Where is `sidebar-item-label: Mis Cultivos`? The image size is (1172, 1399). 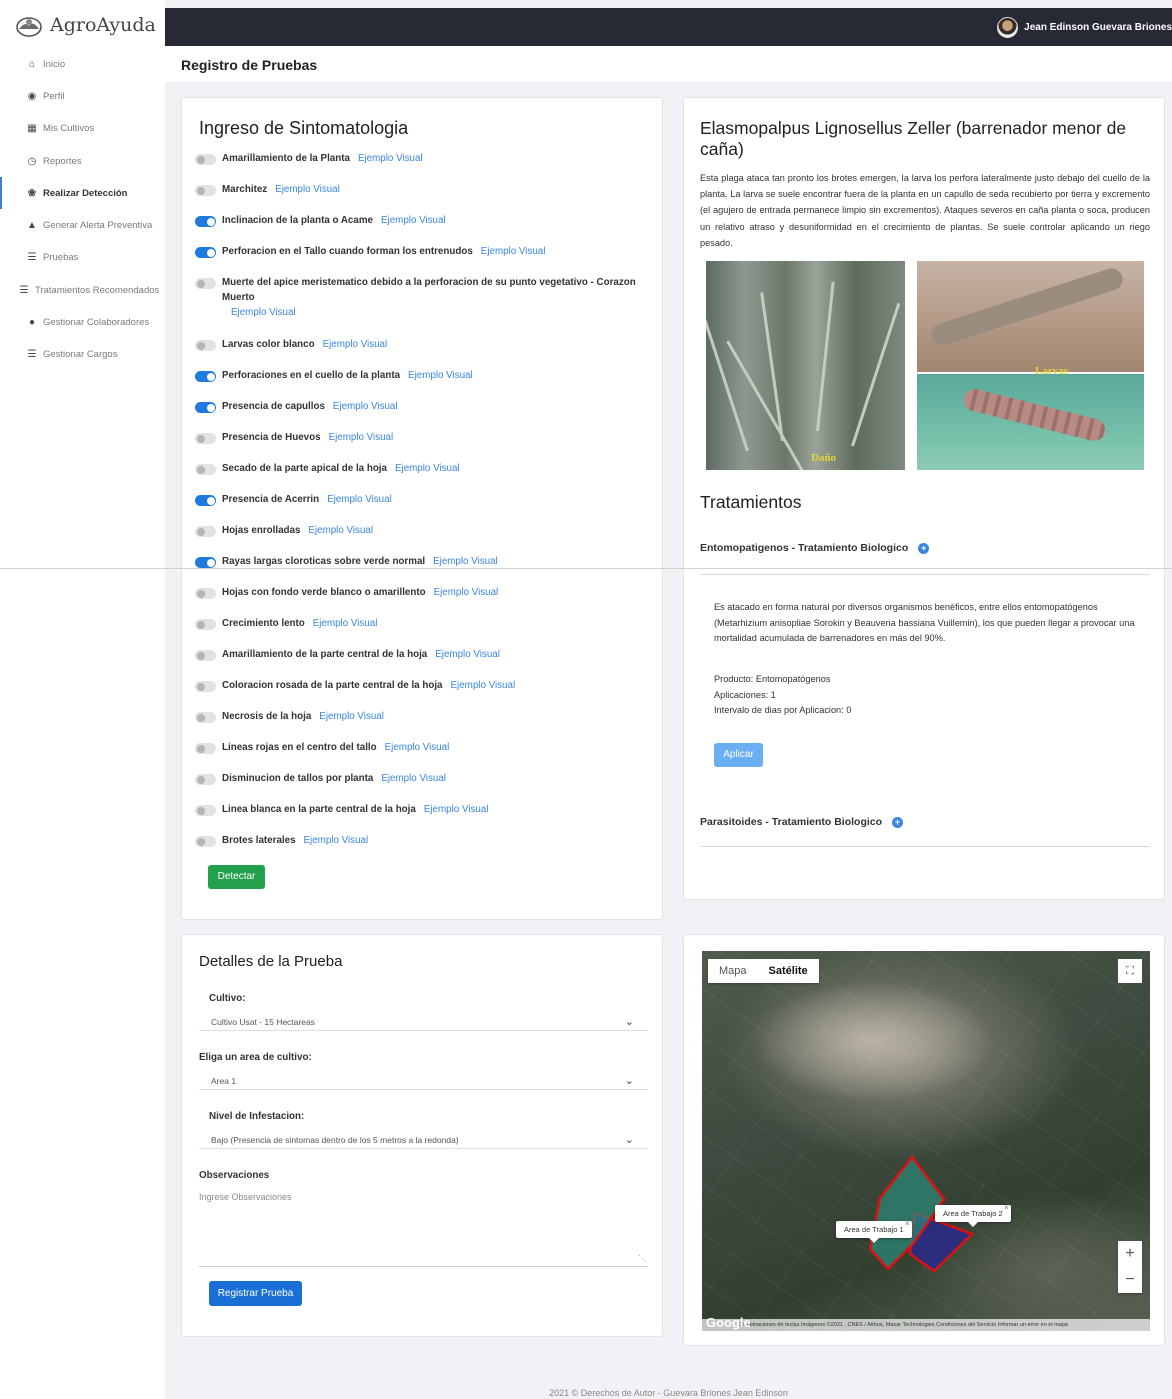 sidebar-item-label: Mis Cultivos is located at coordinates (69, 129).